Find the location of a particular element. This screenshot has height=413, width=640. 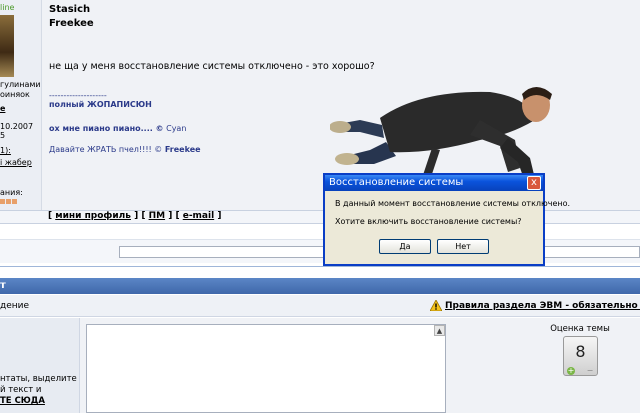

signature-quote-text: Давайте ЖРАТЬ пчел!!!! © is located at coordinates (106, 149).